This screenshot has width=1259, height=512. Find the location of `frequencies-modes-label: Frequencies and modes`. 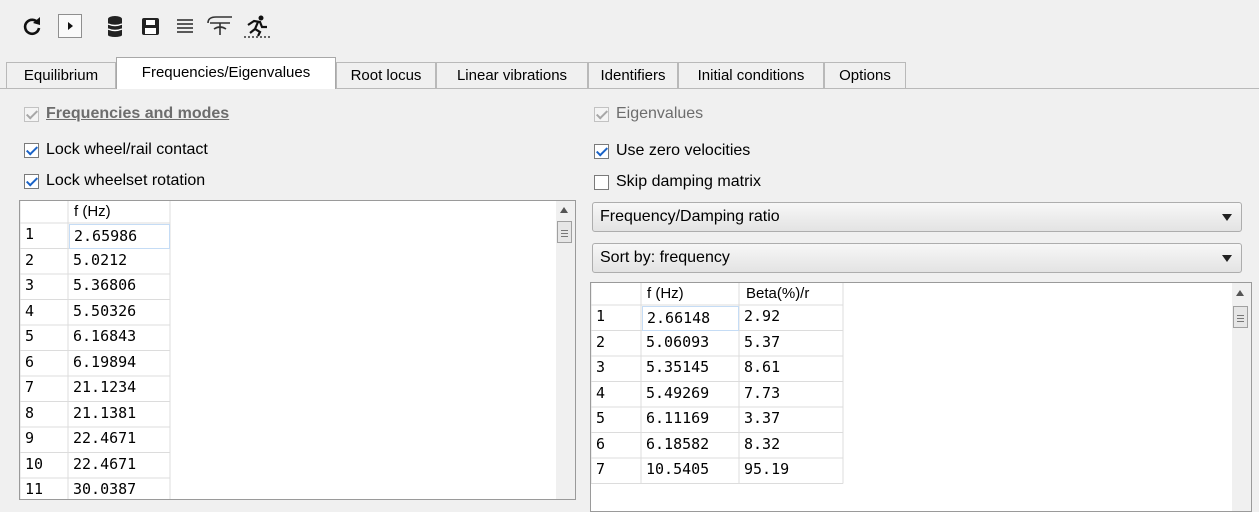

frequencies-modes-label: Frequencies and modes is located at coordinates (138, 113).